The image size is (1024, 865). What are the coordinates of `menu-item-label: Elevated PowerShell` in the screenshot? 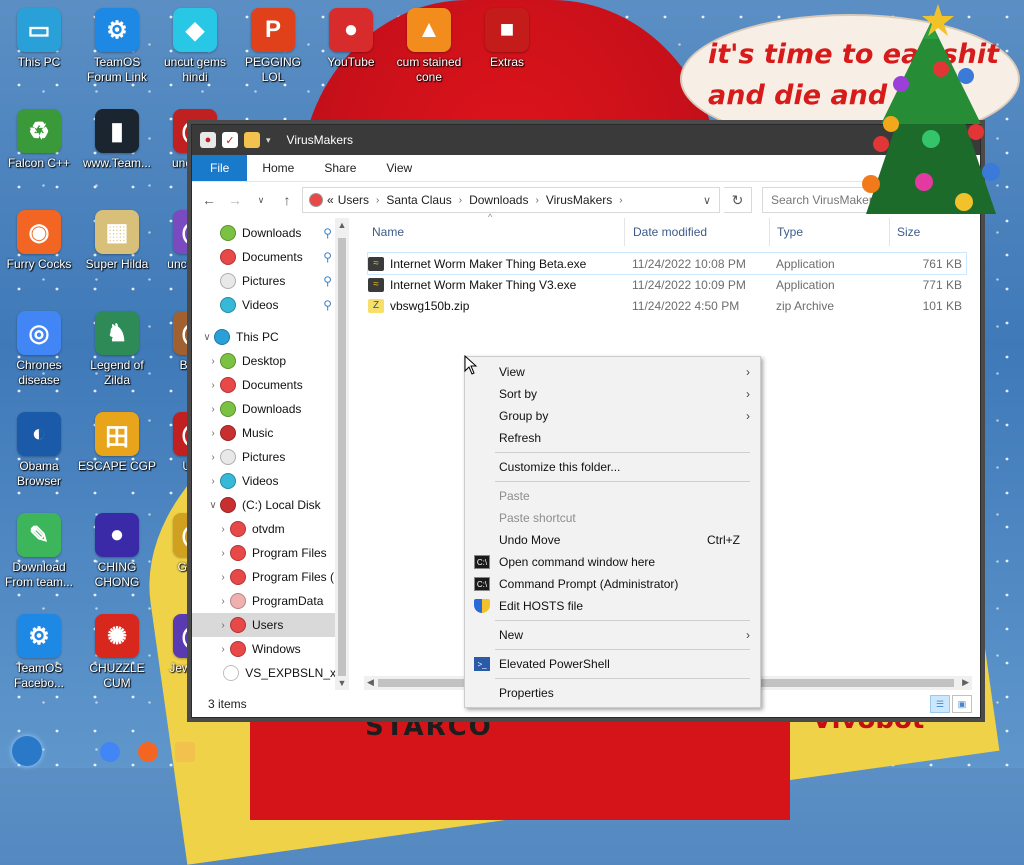 It's located at (554, 664).